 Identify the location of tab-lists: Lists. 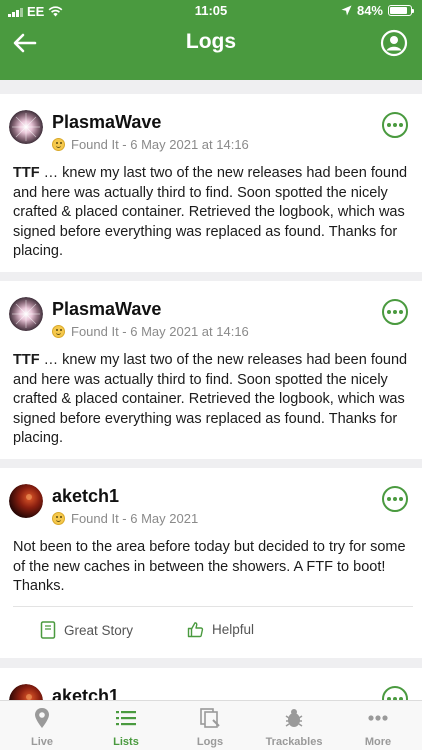
(126, 725).